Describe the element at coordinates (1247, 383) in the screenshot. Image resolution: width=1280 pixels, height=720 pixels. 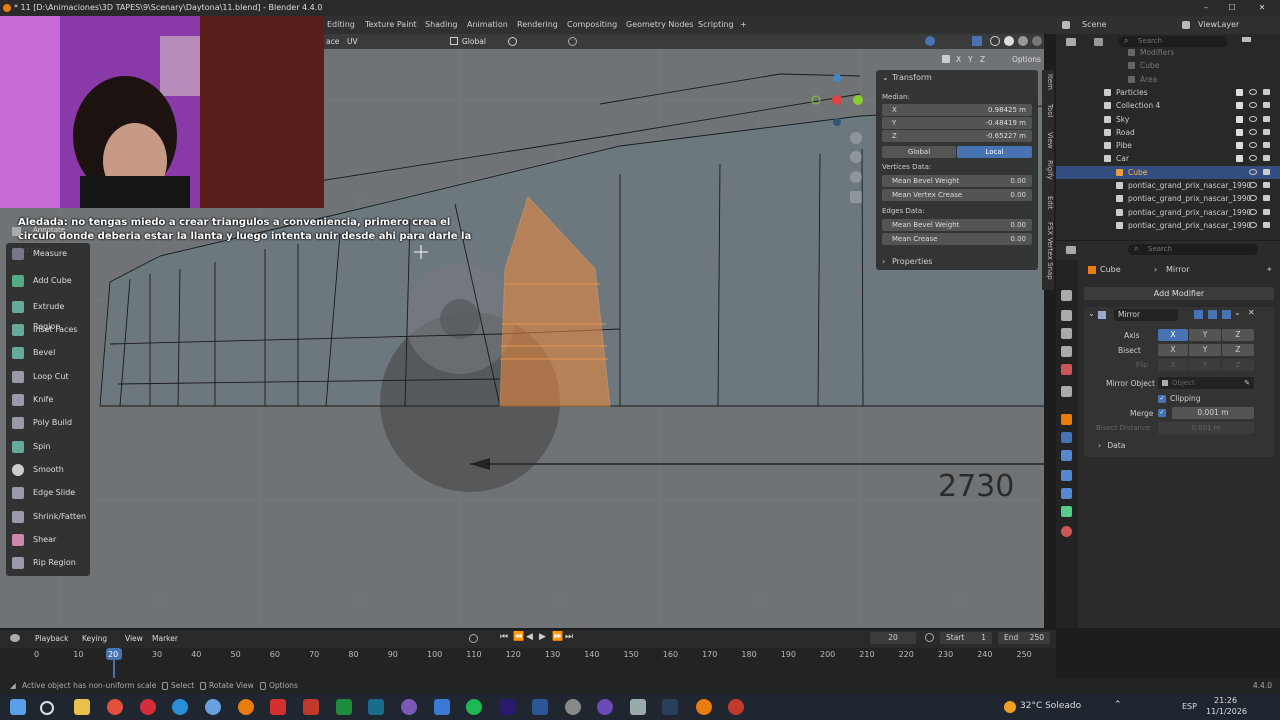
I see `eyedropper-icon: ✎` at that location.